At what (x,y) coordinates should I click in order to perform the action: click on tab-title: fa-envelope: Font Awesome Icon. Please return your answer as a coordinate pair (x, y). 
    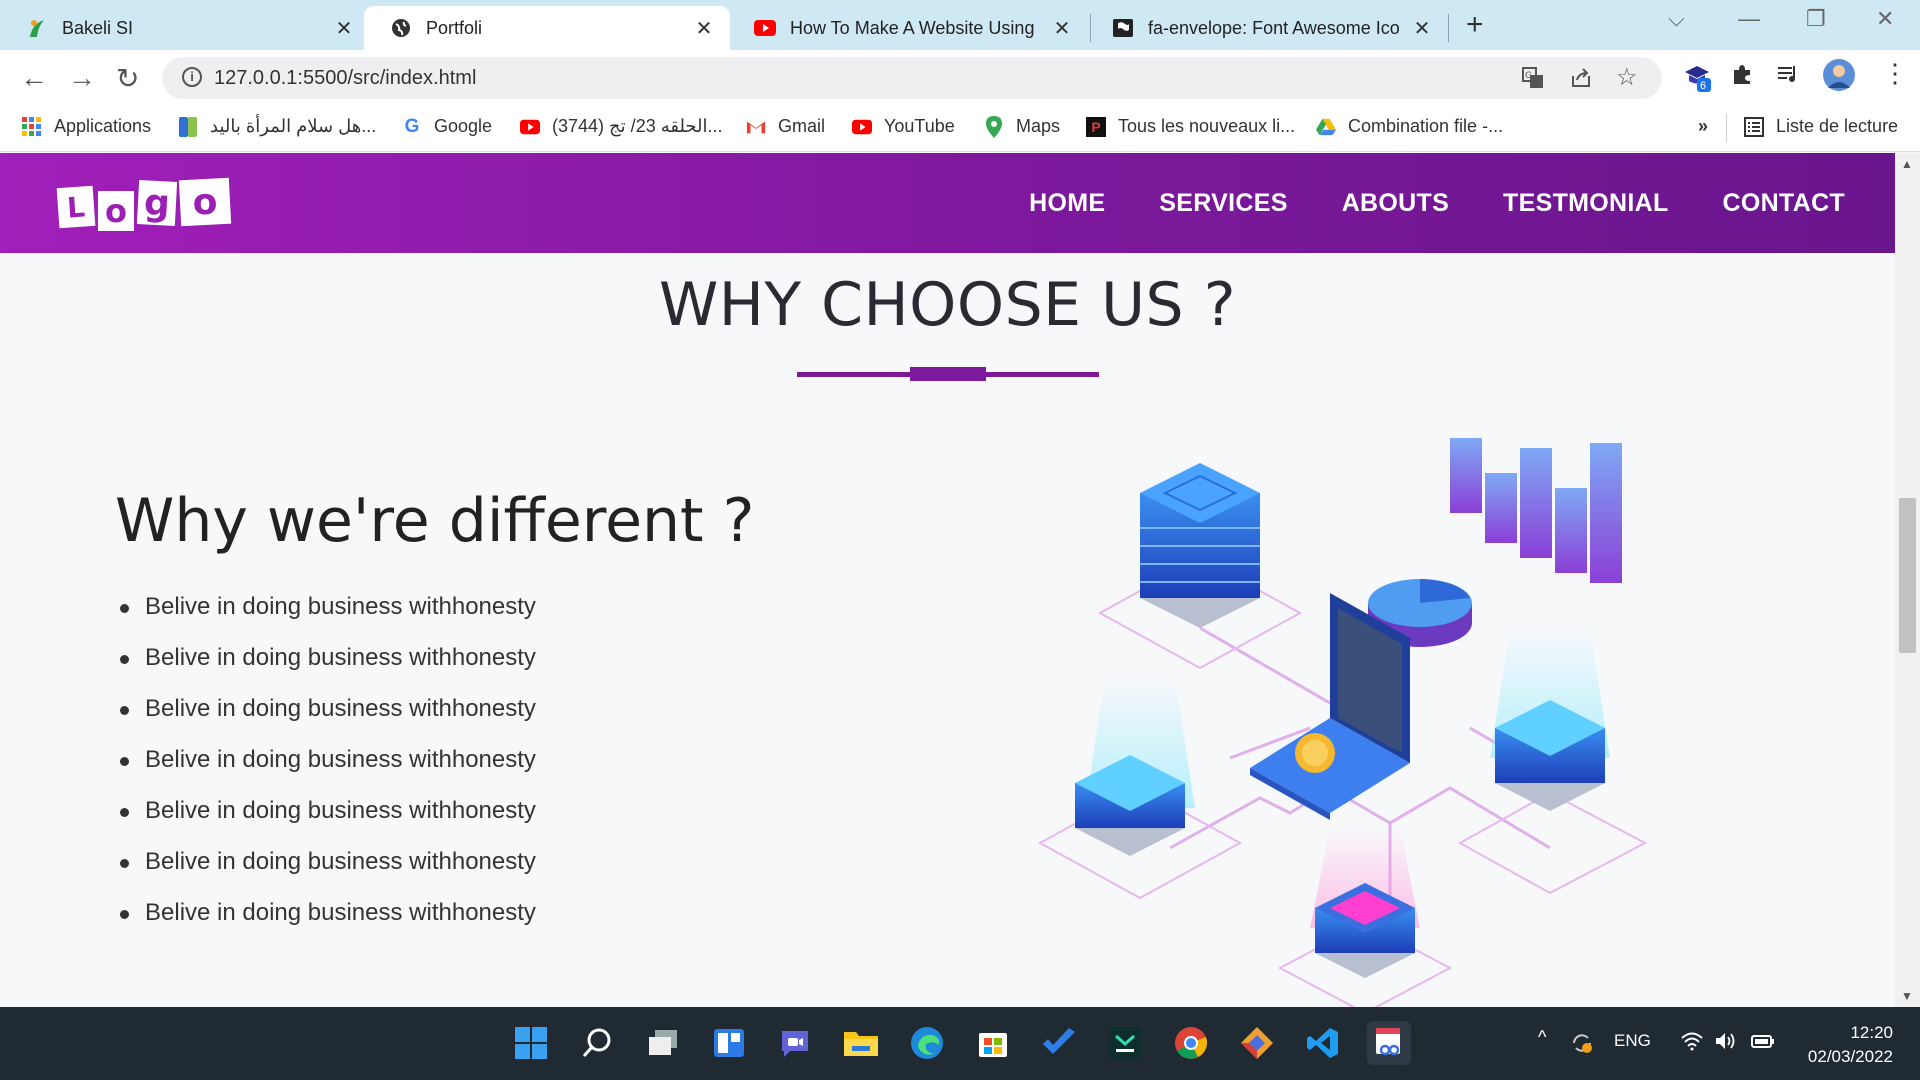
    Looking at the image, I should click on (1274, 27).